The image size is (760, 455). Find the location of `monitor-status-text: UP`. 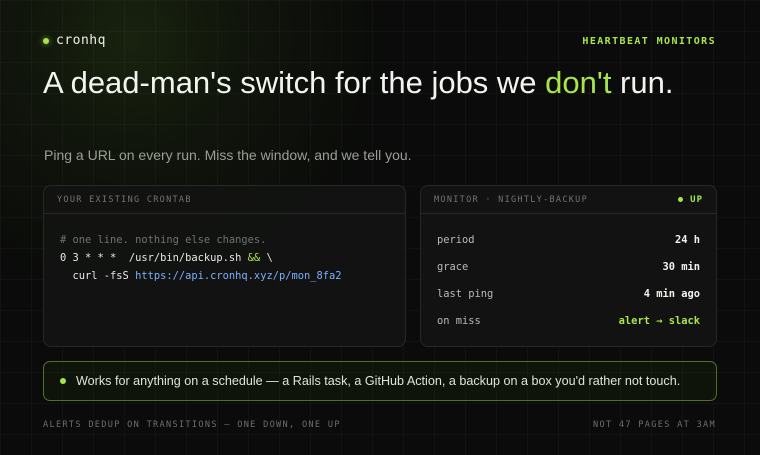

monitor-status-text: UP is located at coordinates (696, 199).